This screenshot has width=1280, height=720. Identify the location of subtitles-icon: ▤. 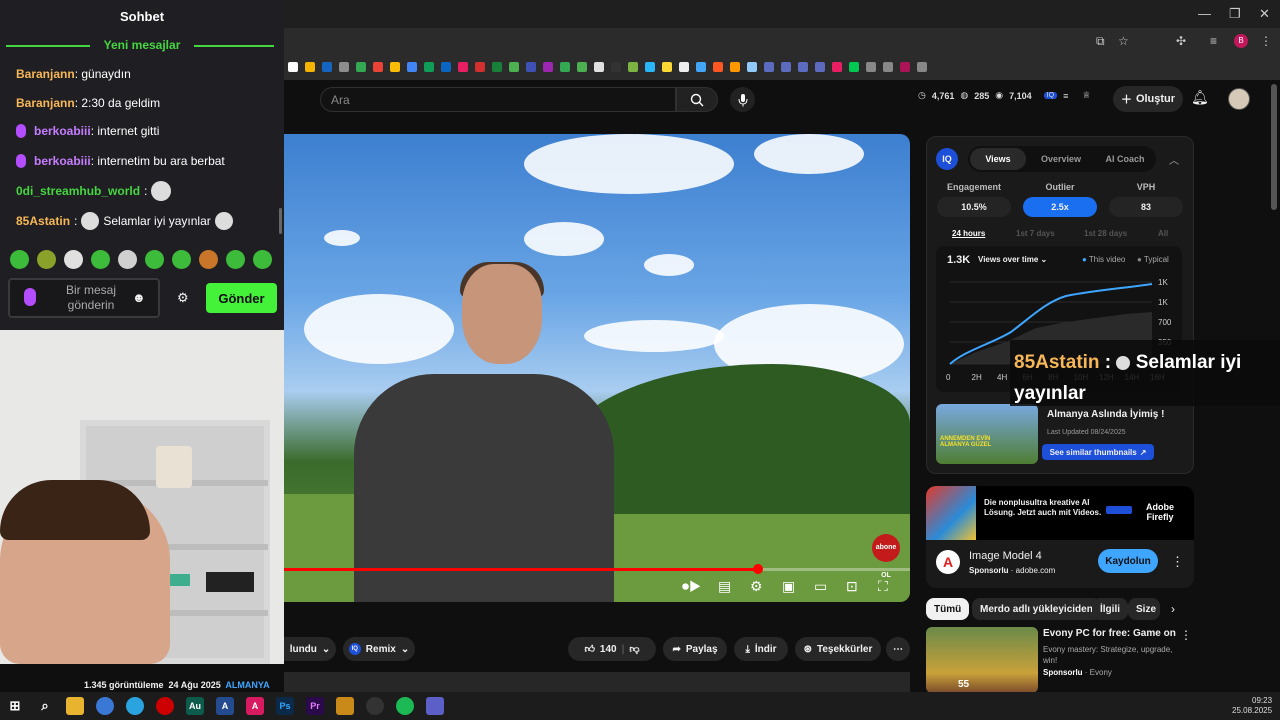
(724, 586).